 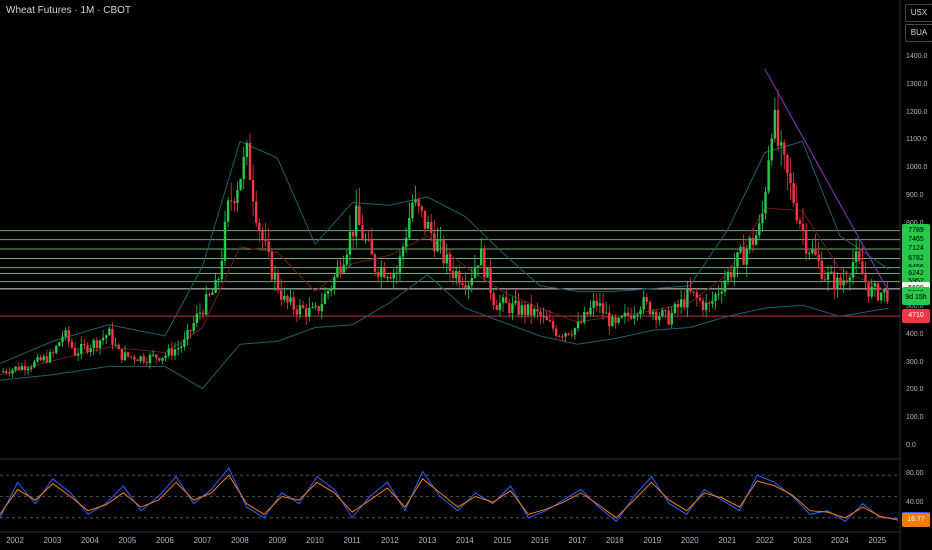 I want to click on price-tick-label: 300.0, so click(x=915, y=362).